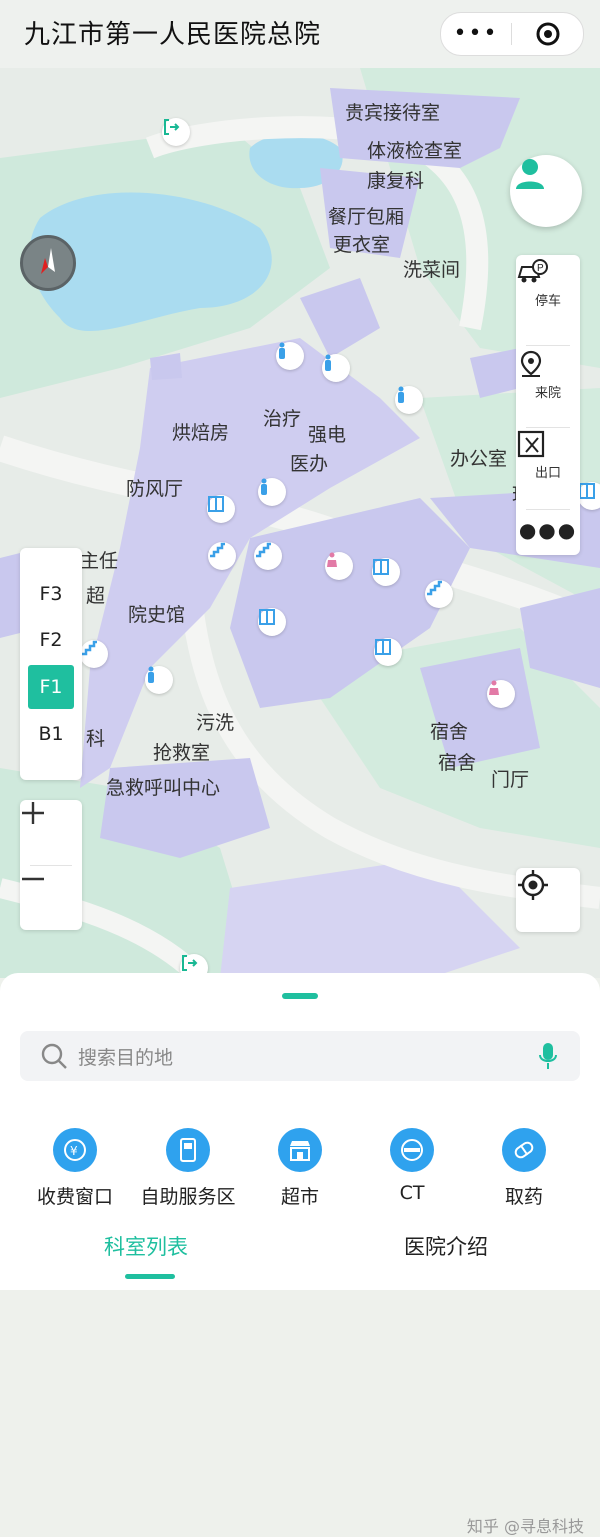 This screenshot has height=1537, width=600. I want to click on sheet-drag-handle, so click(300, 996).